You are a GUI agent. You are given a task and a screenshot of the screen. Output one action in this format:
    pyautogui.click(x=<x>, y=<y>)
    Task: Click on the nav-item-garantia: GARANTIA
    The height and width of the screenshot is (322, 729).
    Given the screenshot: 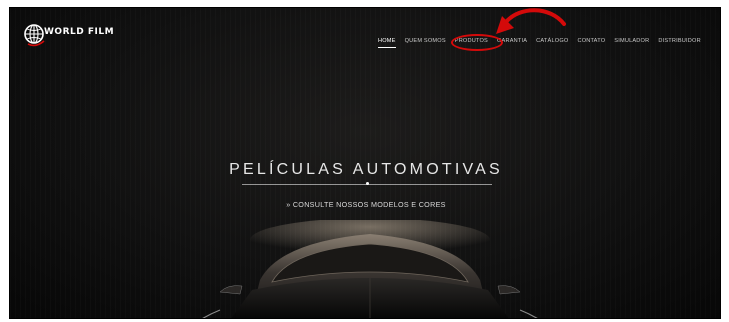 What is the action you would take?
    pyautogui.click(x=512, y=41)
    